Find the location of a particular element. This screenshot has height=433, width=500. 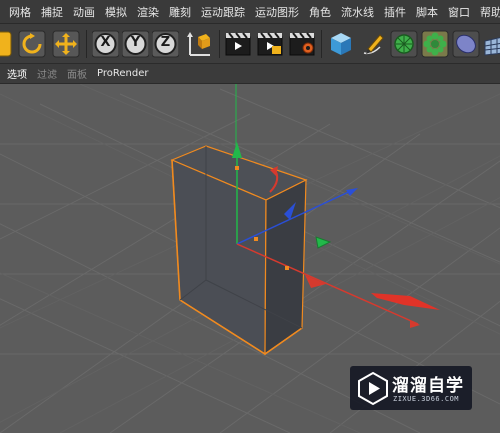

watermark-url: ZIXUE.3D66.COM is located at coordinates (426, 399).